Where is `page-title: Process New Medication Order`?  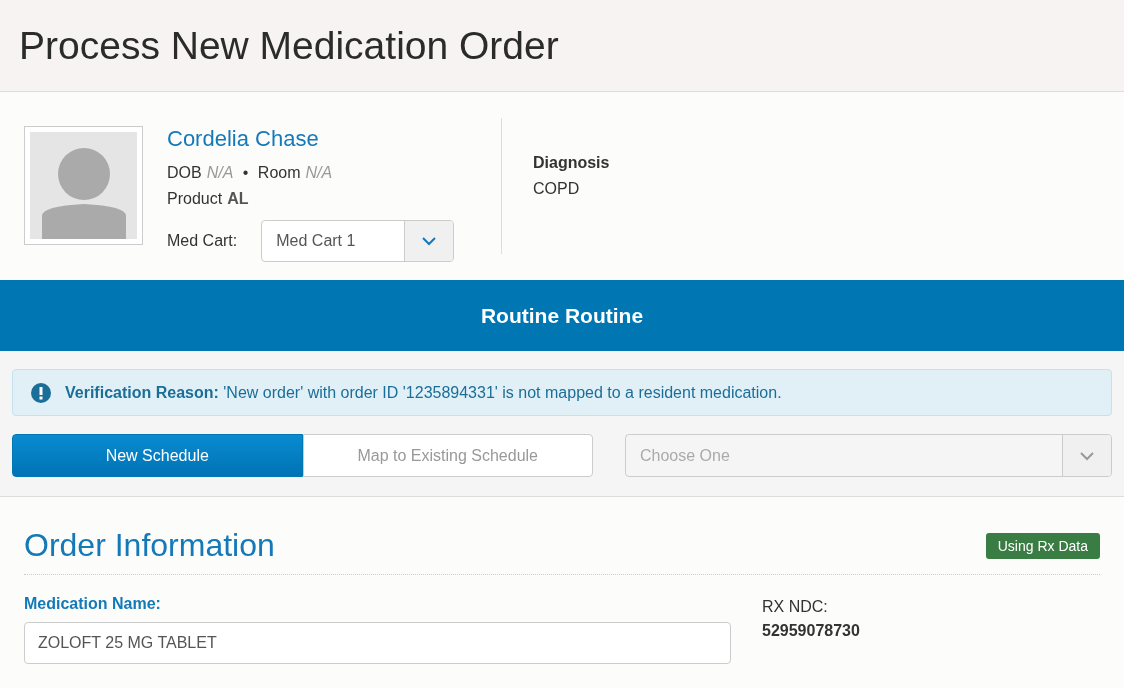
page-title: Process New Medication Order is located at coordinates (289, 45).